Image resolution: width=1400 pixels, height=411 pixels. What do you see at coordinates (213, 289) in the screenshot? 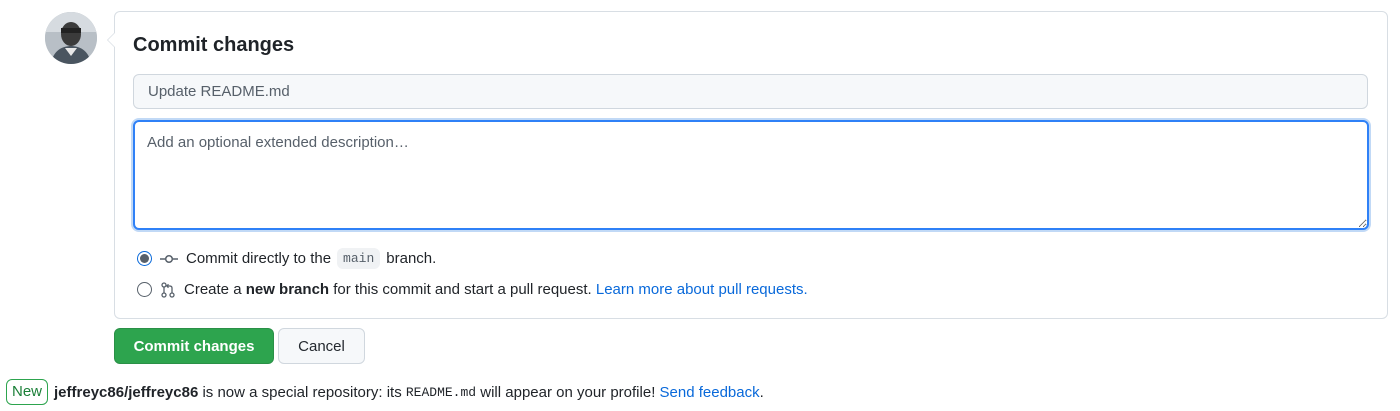
I see `new-branch-prefix: Create a` at bounding box center [213, 289].